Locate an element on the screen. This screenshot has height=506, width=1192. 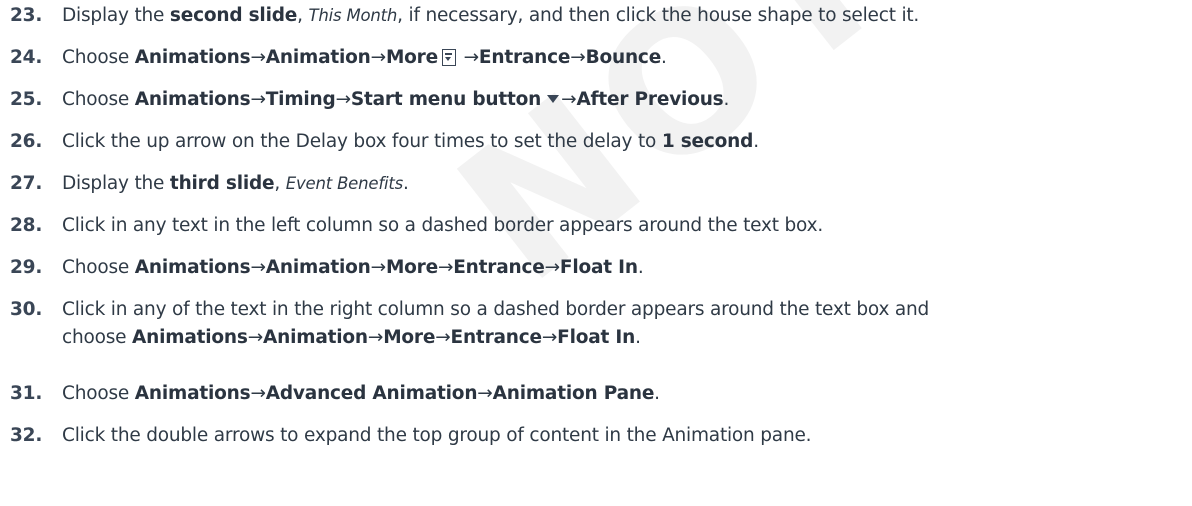
step-number: 27. is located at coordinates (26, 183).